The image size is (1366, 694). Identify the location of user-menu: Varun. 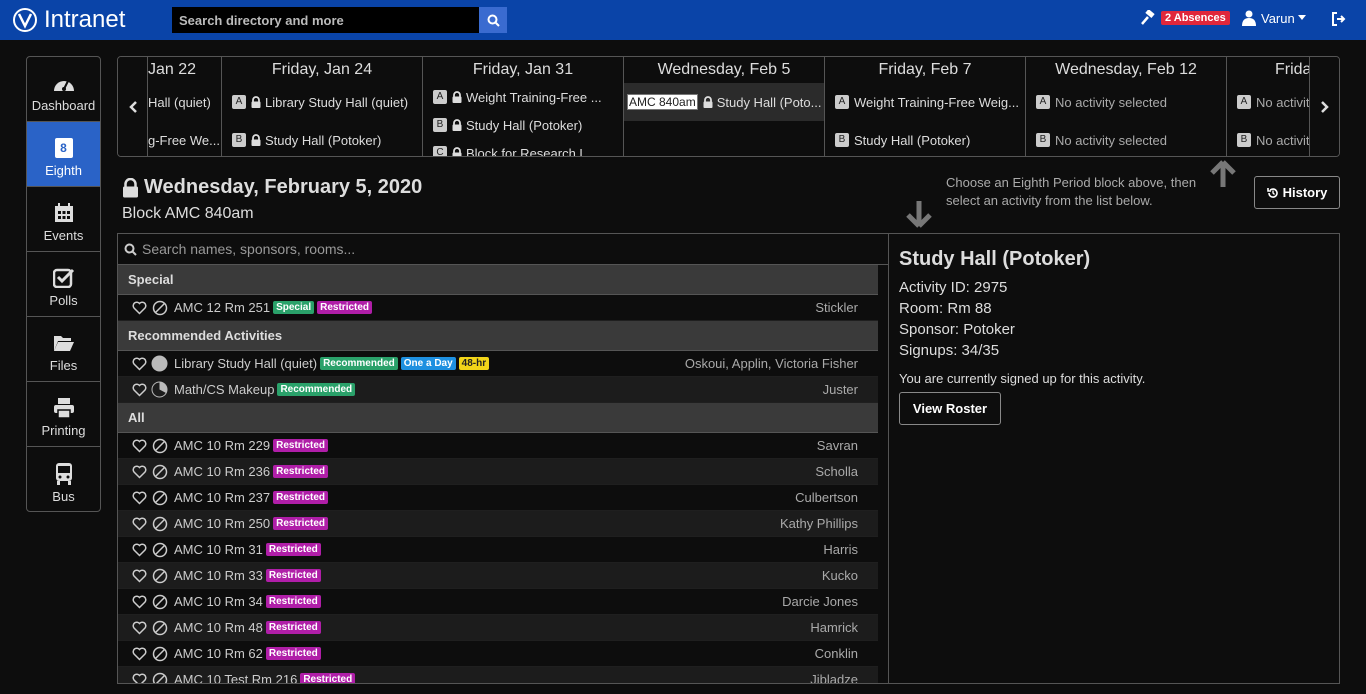
(1274, 18).